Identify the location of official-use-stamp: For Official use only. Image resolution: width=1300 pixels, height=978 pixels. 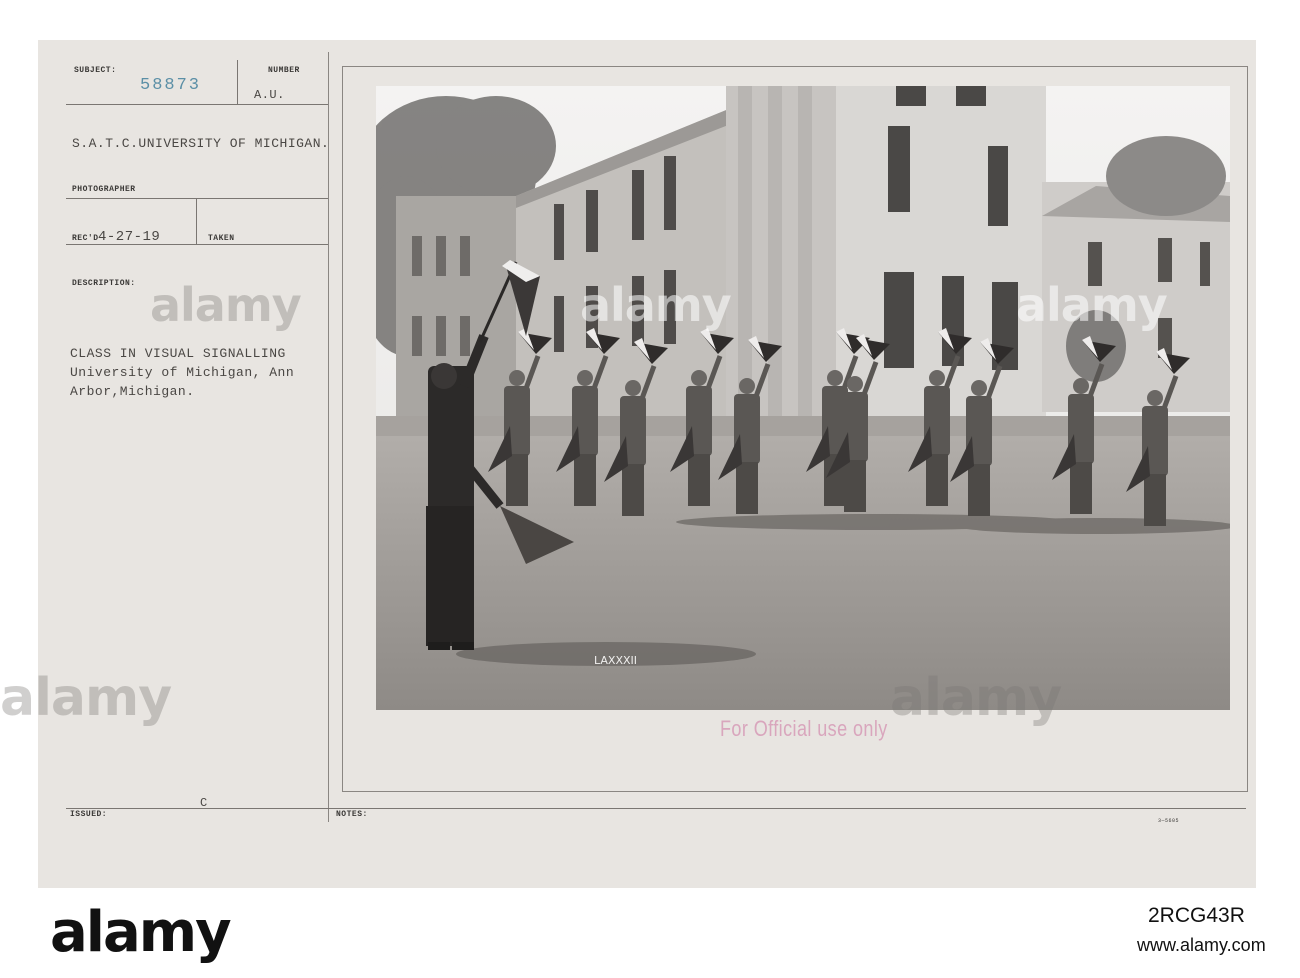
(804, 728).